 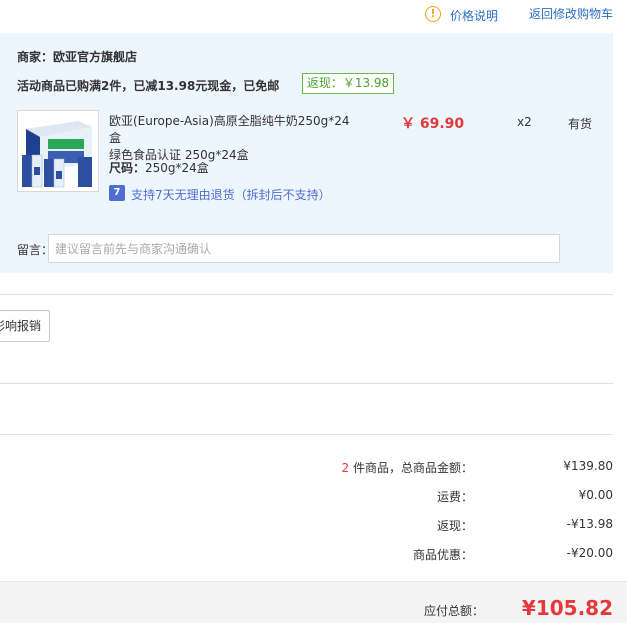 What do you see at coordinates (304, 248) in the screenshot?
I see `remark-input` at bounding box center [304, 248].